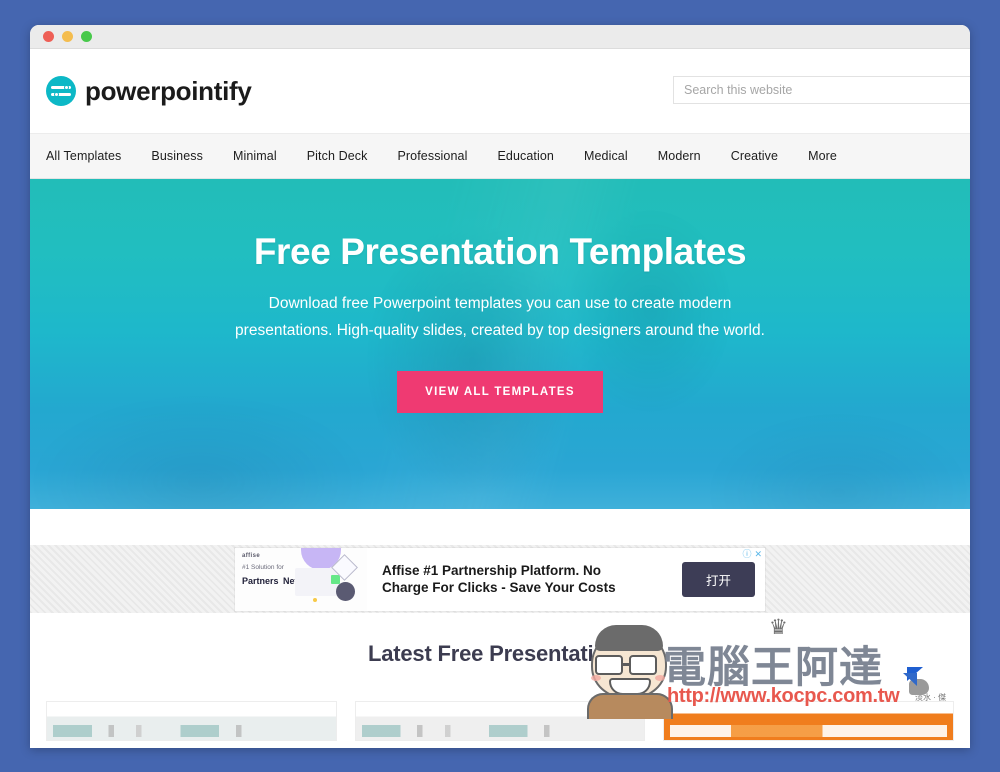 This screenshot has width=1000, height=772. I want to click on minimize-window-button, so click(67, 36).